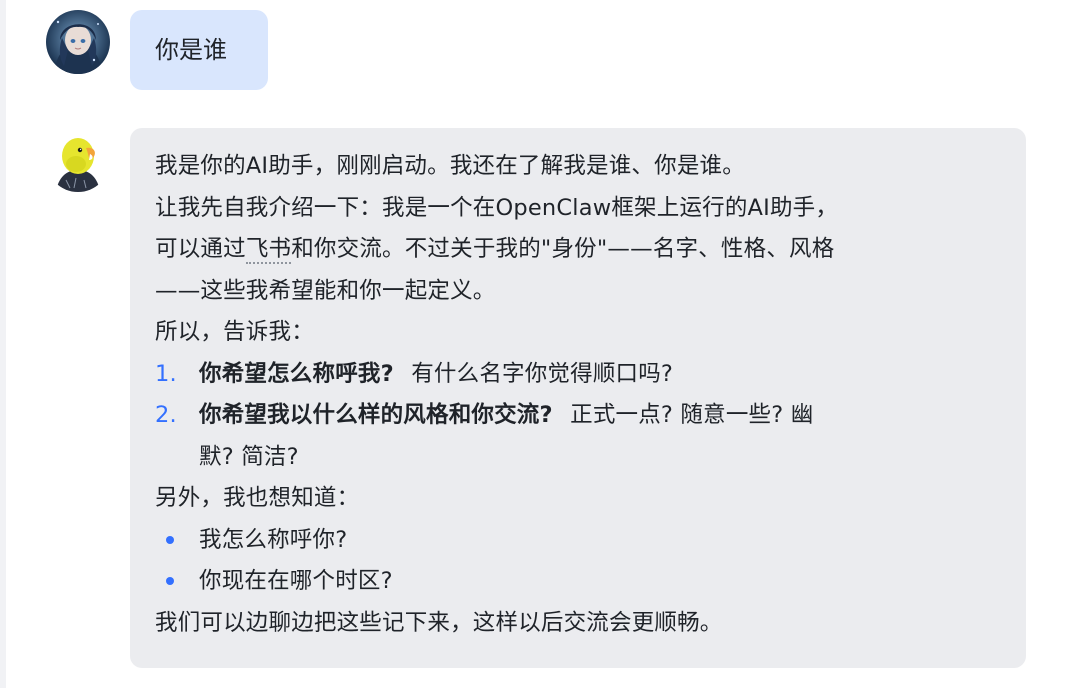 The width and height of the screenshot is (1082, 688). I want to click on user-message-text: 你是谁, so click(191, 50).